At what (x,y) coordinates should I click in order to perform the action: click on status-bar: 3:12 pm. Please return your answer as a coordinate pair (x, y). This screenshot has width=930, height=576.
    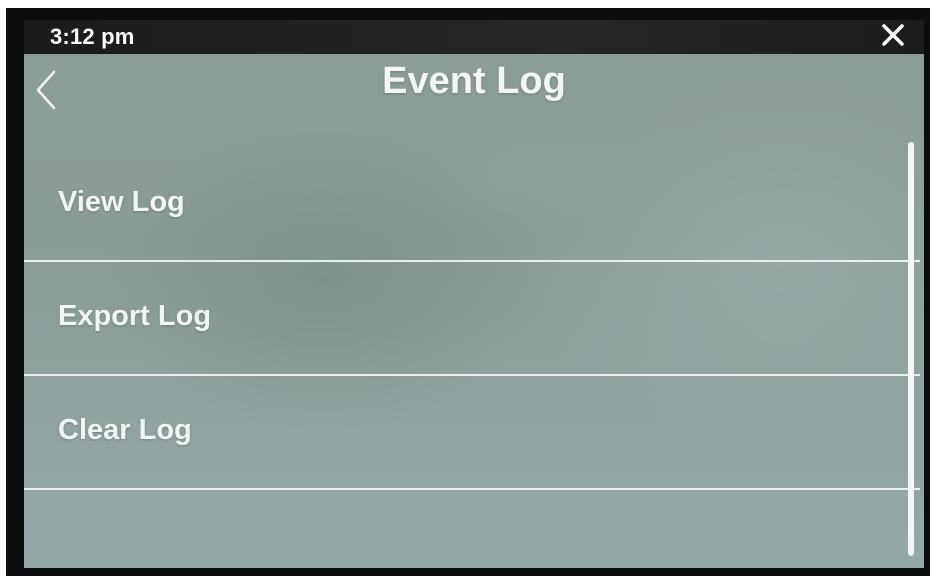
    Looking at the image, I should click on (474, 37).